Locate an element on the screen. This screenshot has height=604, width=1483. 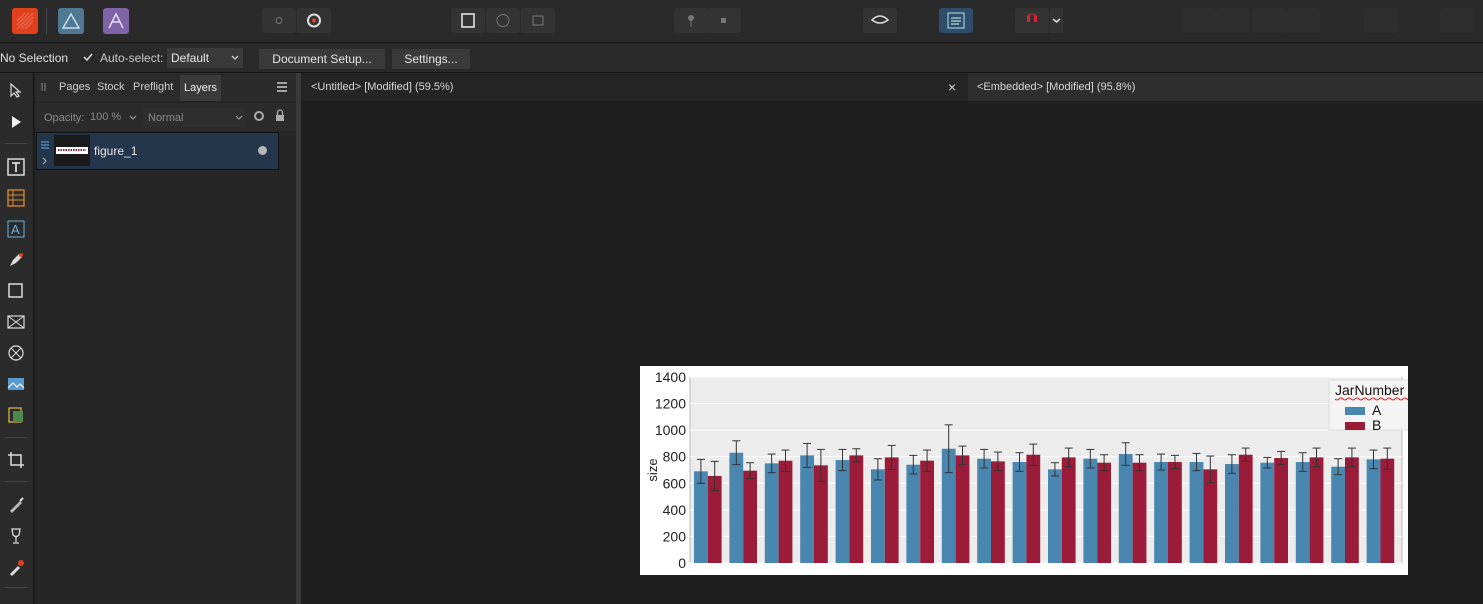
auto-select-dropdown: Default is located at coordinates (205, 58).